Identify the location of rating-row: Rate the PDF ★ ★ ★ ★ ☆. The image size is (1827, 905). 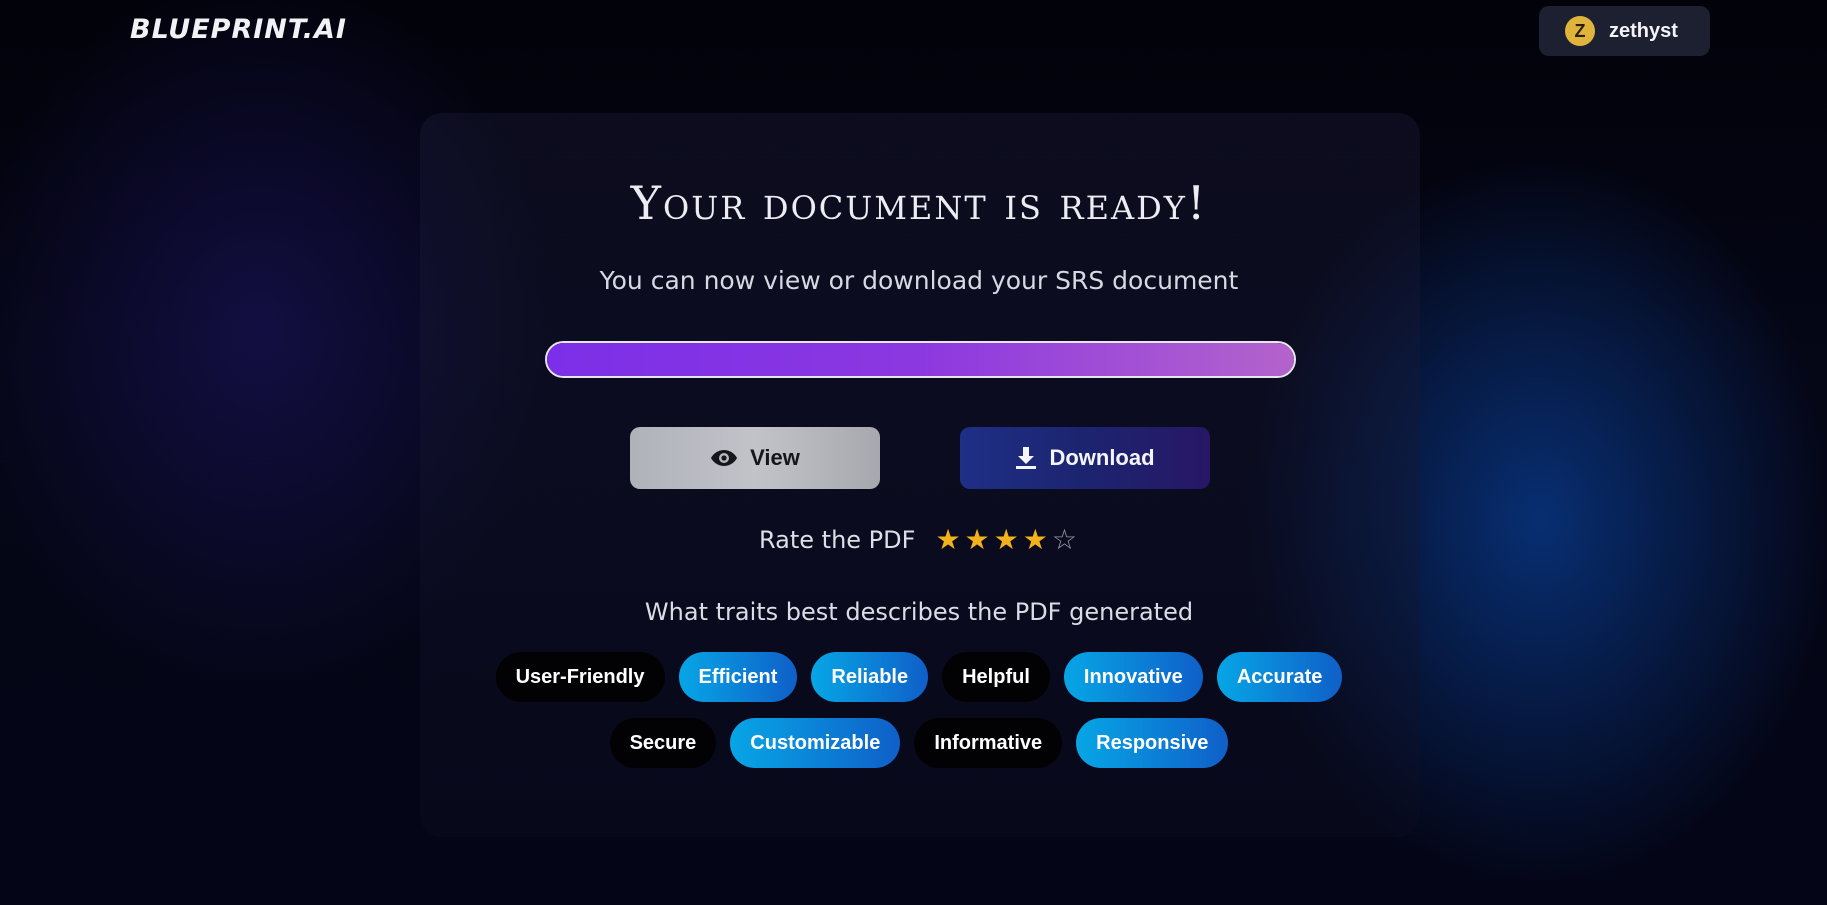
(913, 540).